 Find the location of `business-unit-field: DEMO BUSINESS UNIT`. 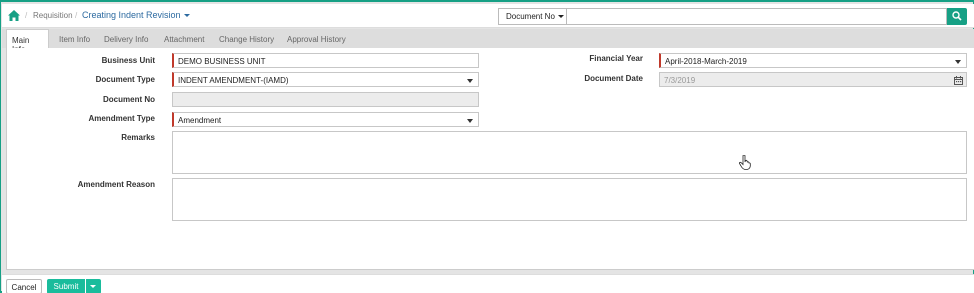

business-unit-field: DEMO BUSINESS UNIT is located at coordinates (325, 60).